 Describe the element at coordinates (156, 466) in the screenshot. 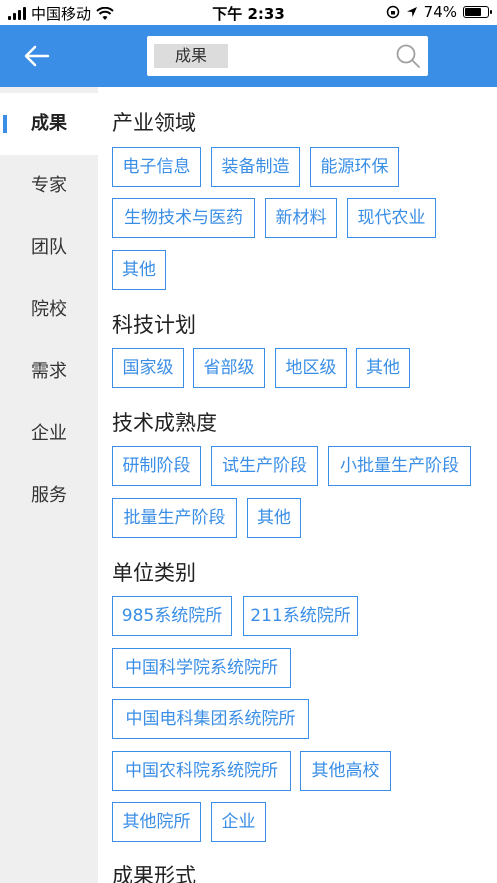

I see `filter-tag: 研制阶段` at that location.